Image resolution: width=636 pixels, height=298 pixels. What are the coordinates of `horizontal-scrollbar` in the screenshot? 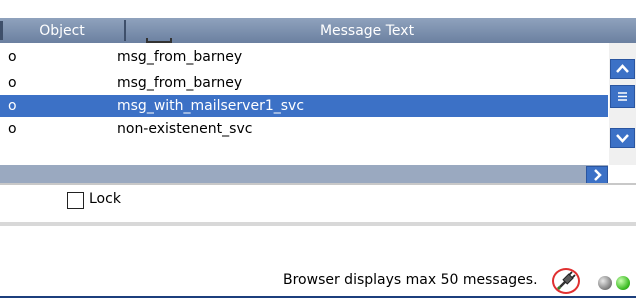 It's located at (304, 174).